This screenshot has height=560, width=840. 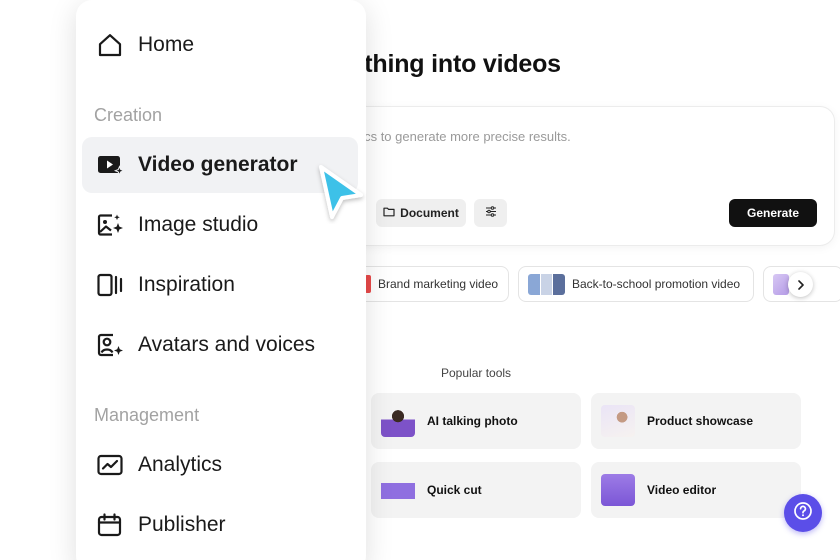 I want to click on question-mark-icon, so click(x=803, y=513).